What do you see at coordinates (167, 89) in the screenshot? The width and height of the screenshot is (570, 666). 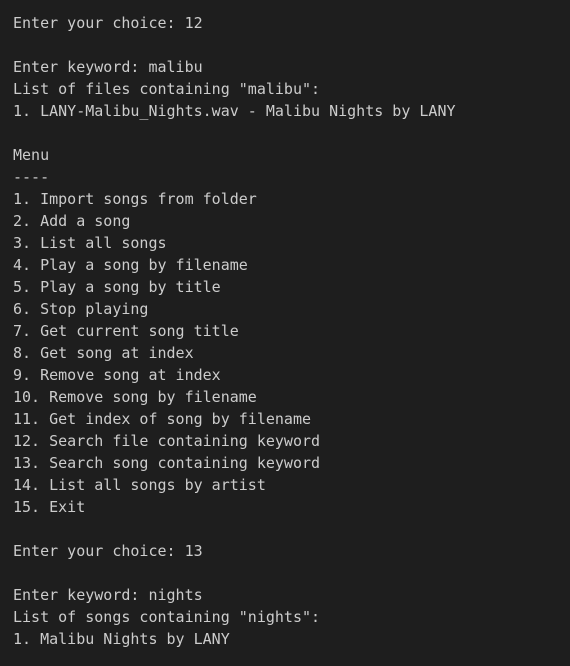 I see `files-result-header: List of files containing "malibu":` at bounding box center [167, 89].